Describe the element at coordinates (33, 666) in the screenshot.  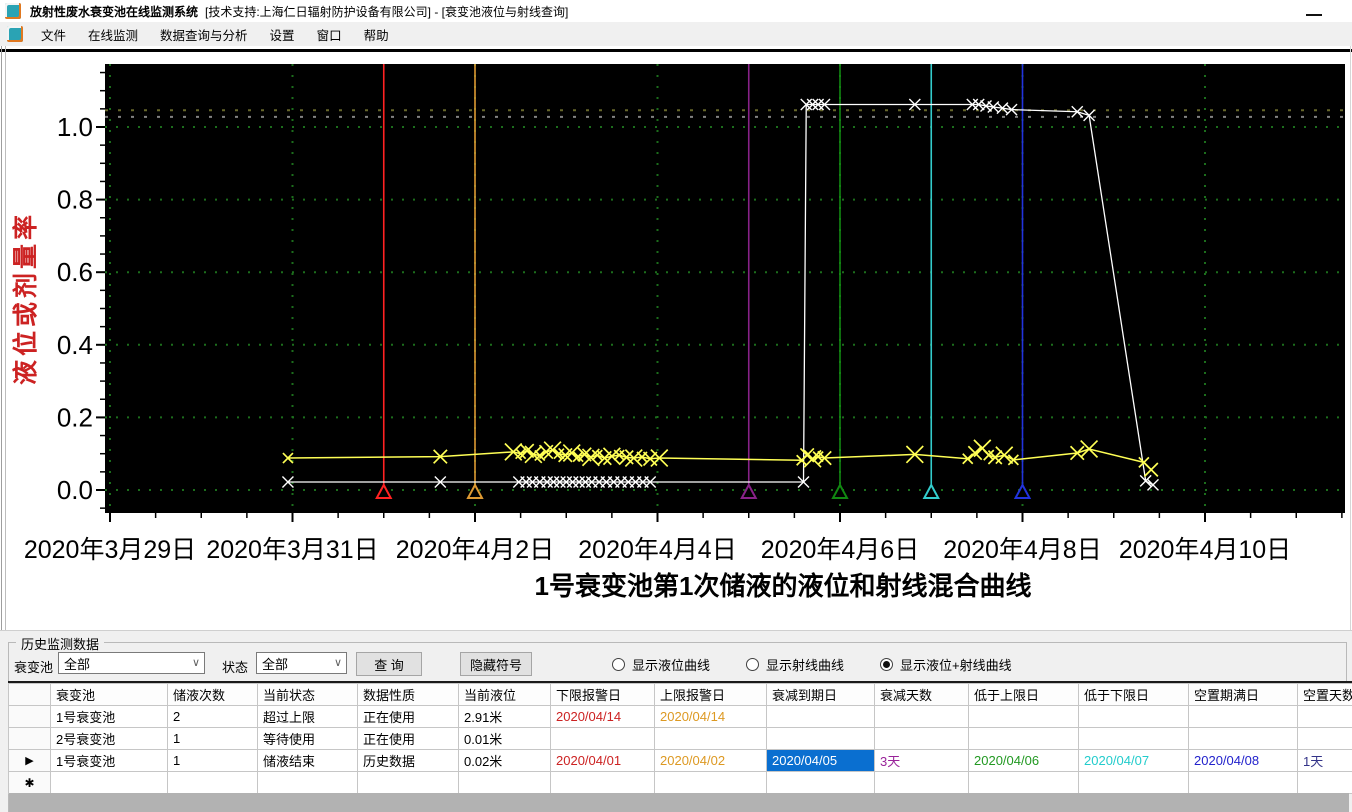
I see `pool-filter-label: 衰变池` at that location.